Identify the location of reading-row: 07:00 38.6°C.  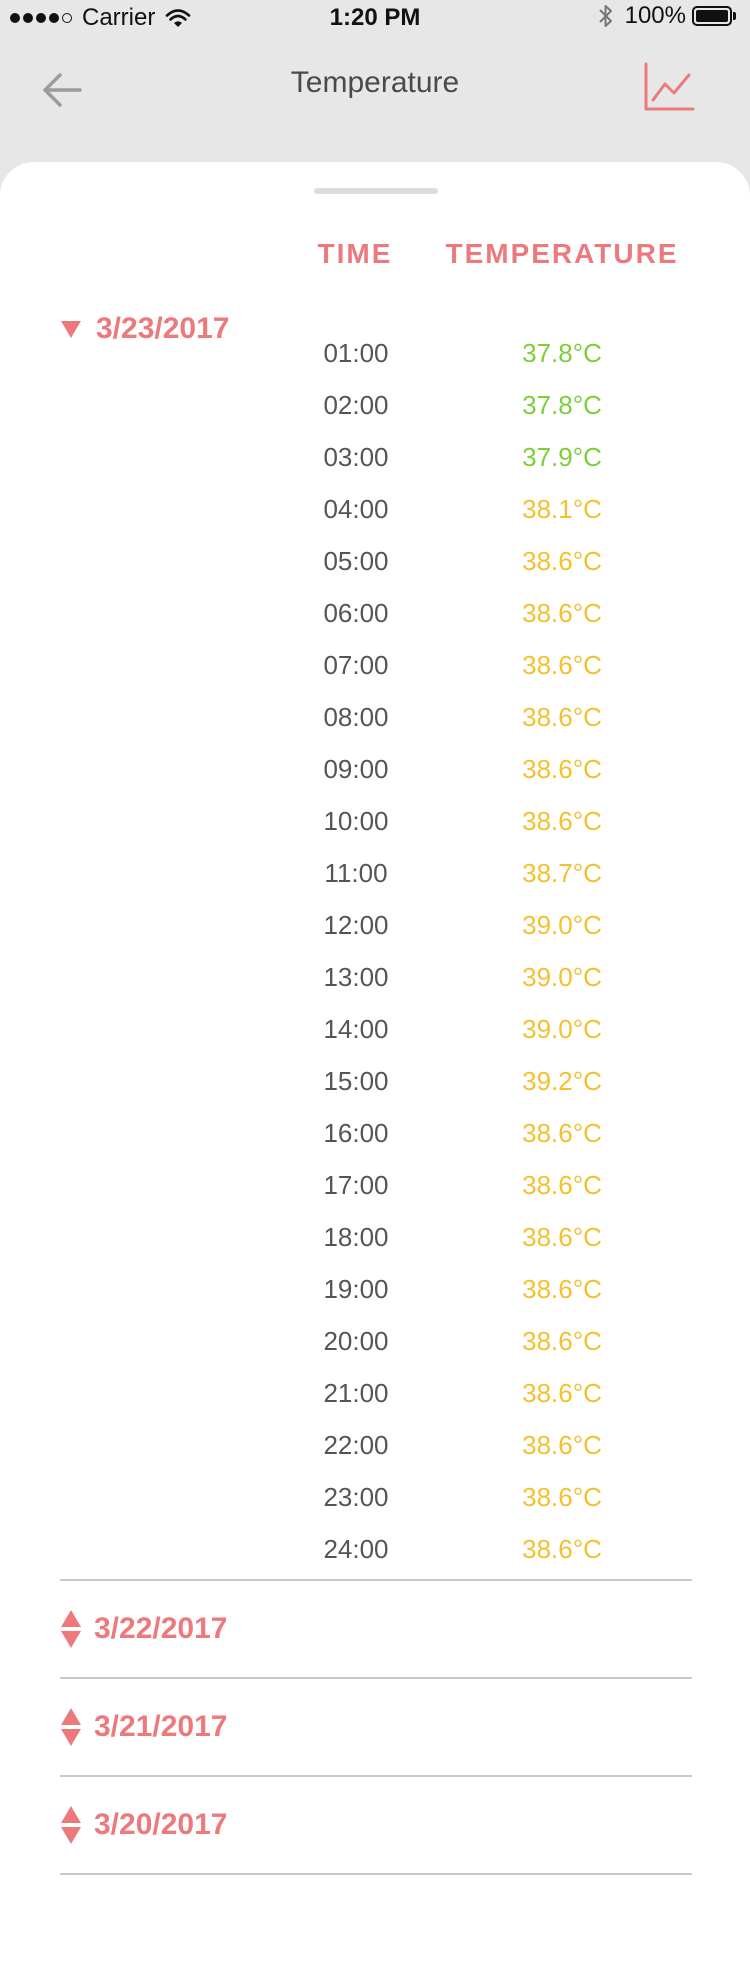
(375, 666).